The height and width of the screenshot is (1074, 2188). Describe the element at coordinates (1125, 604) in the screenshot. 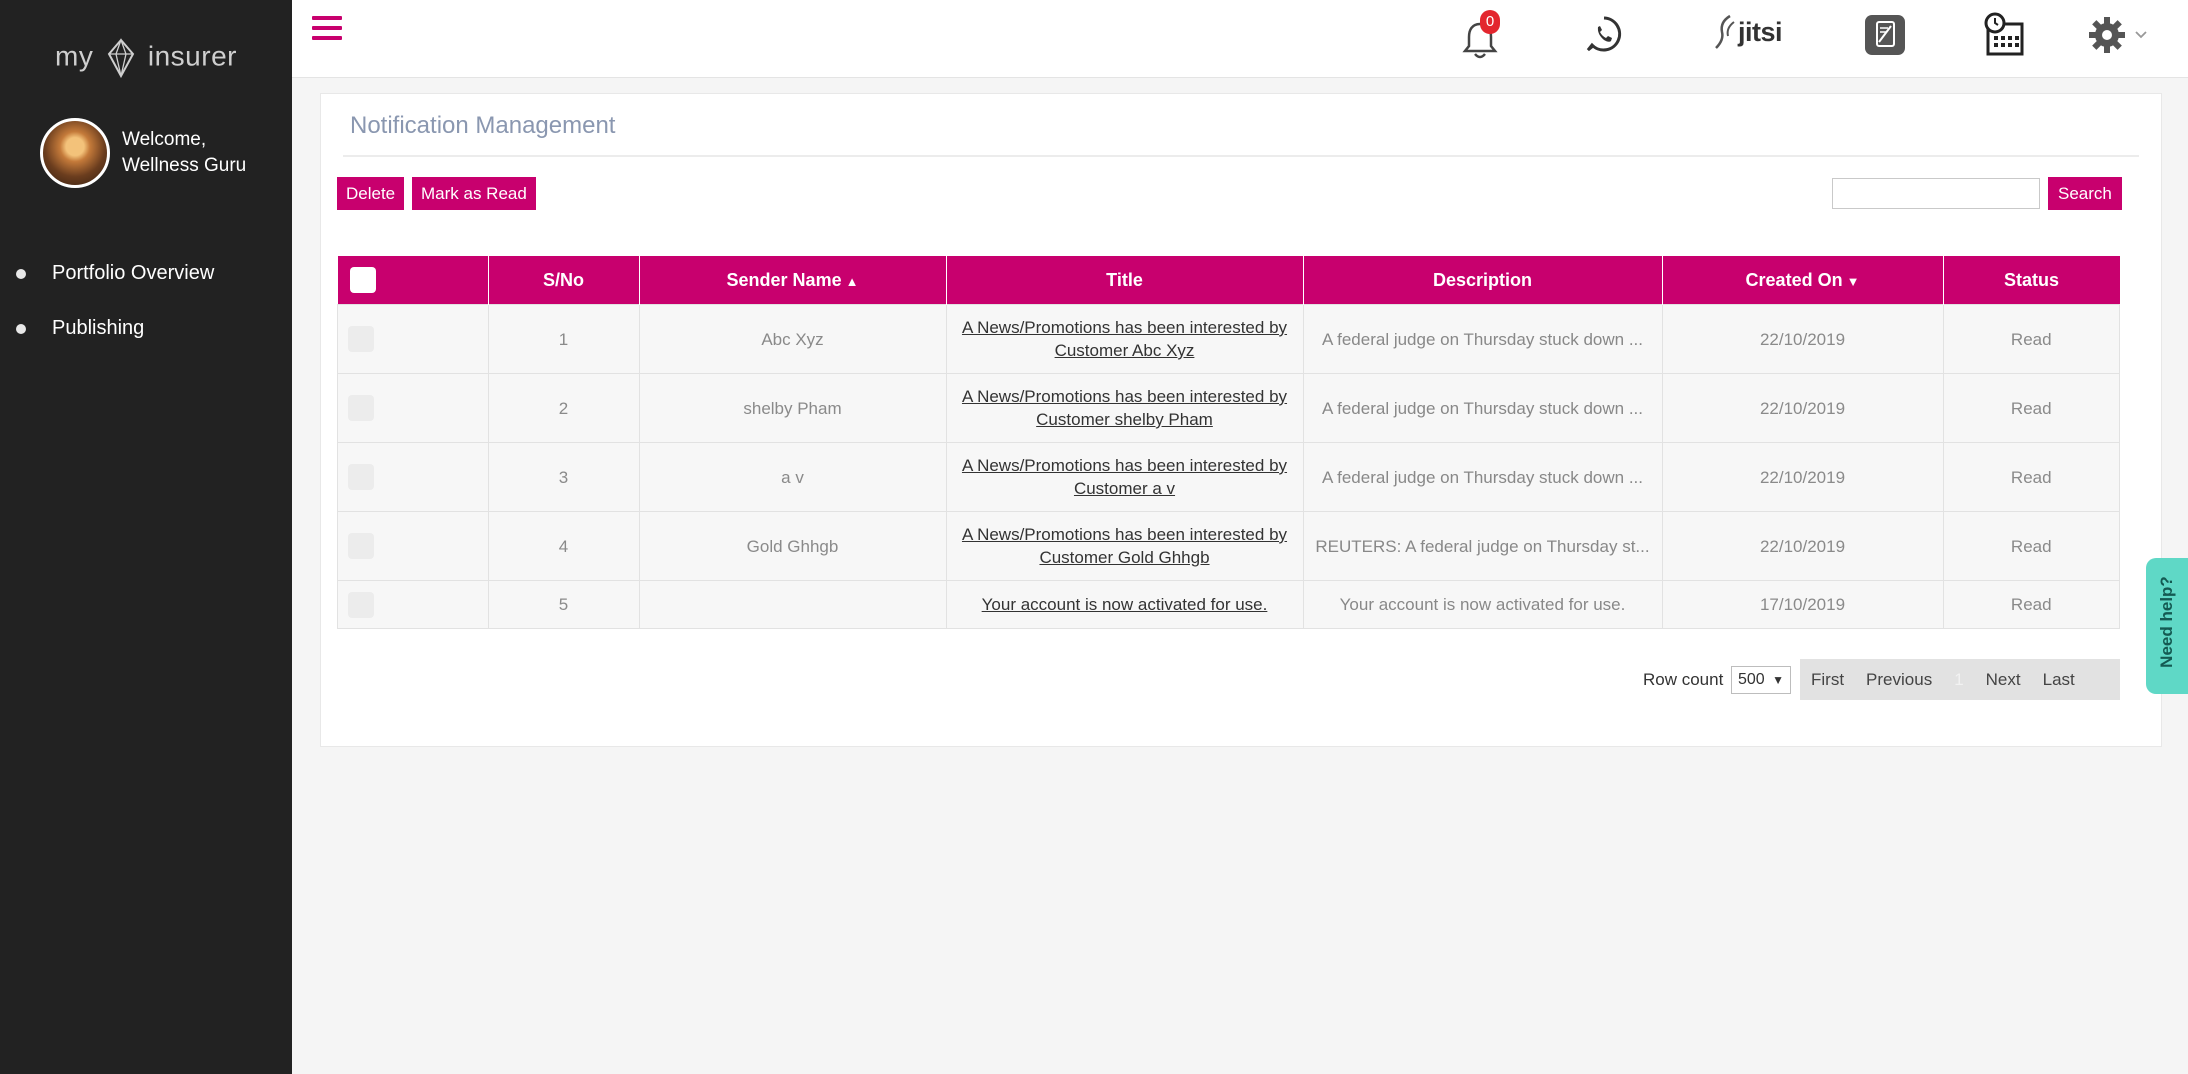

I see `title-link: Your account is now activated for use.` at that location.